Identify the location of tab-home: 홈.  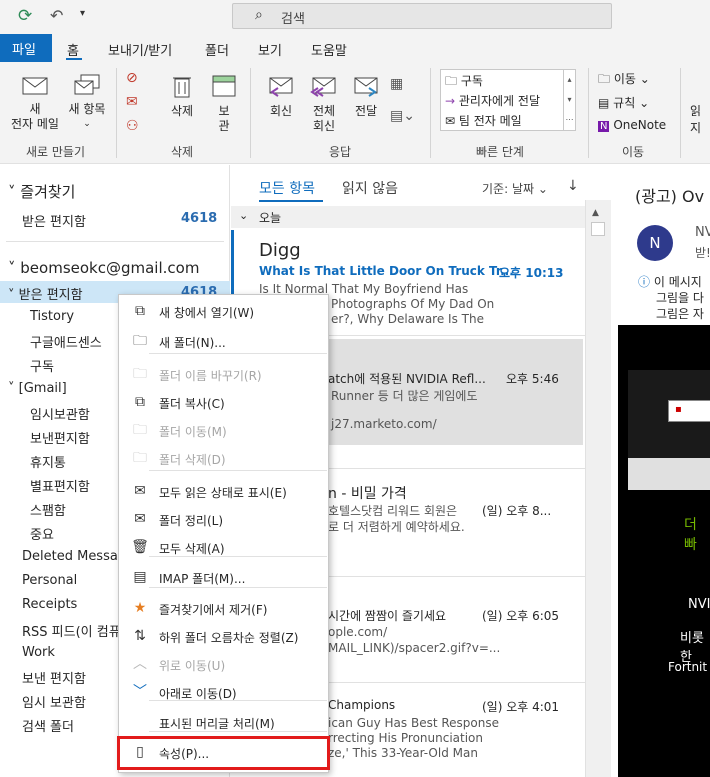
(73, 49).